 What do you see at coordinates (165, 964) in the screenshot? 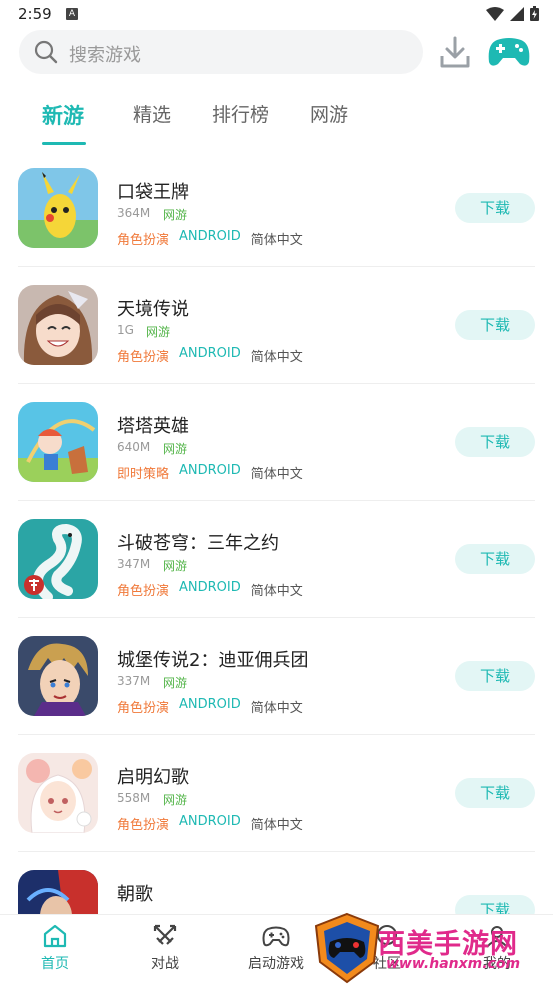
I see `nav-label: 对战` at bounding box center [165, 964].